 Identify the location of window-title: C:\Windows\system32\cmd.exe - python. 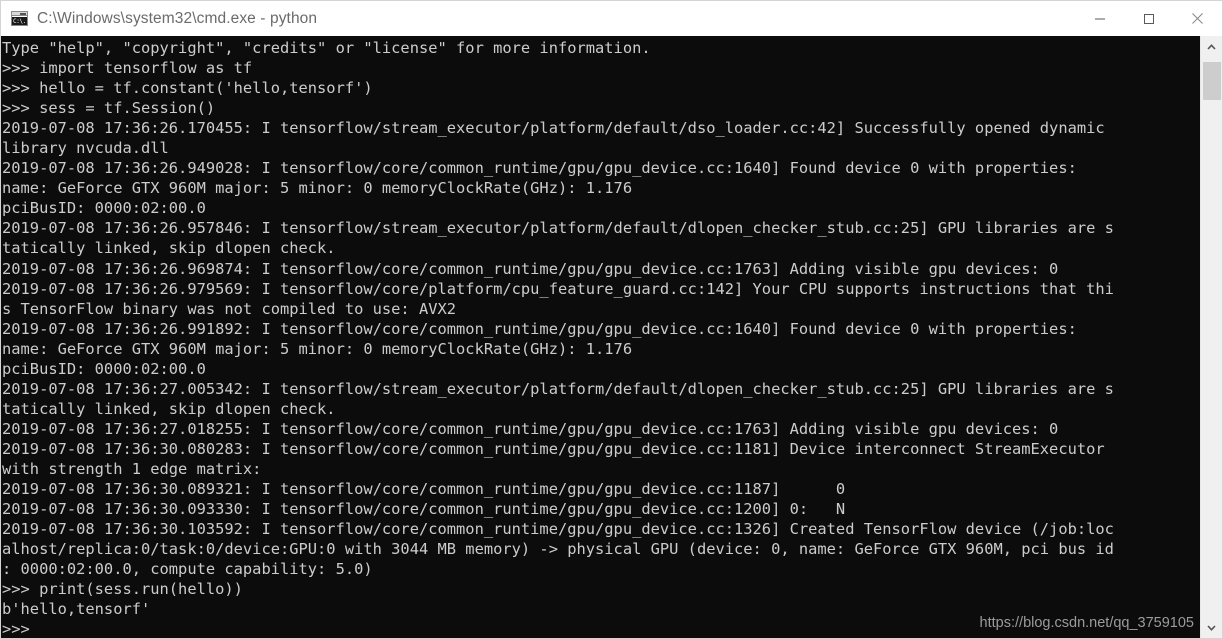
(177, 18).